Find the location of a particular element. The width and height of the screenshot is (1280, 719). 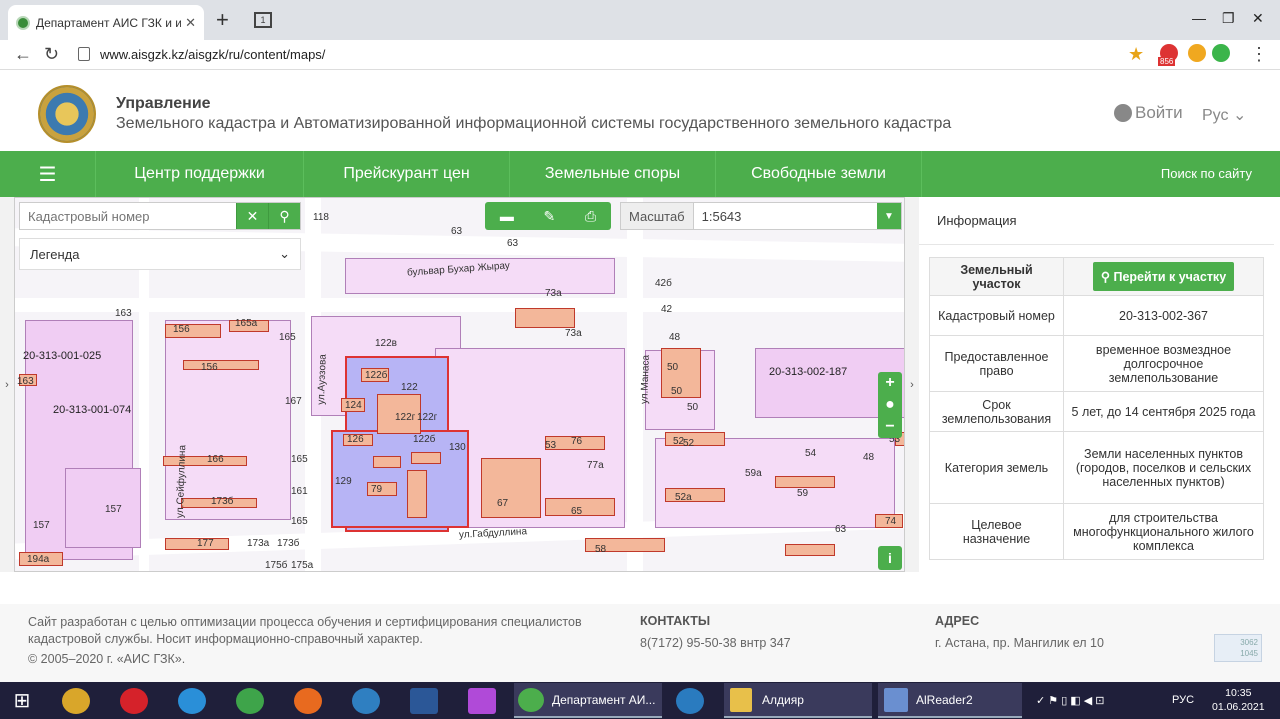

chat-extension-icon is located at coordinates (1197, 53).